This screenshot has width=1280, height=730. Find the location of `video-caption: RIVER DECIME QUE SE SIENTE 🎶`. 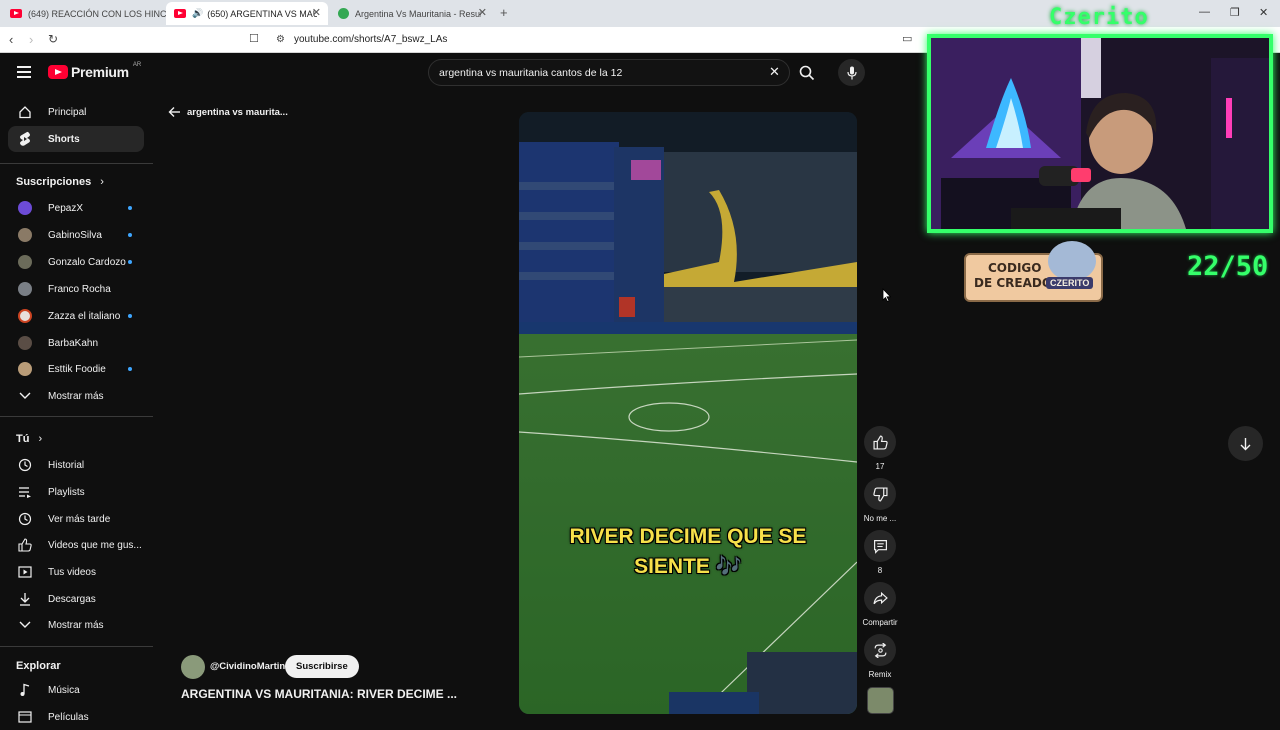

video-caption: RIVER DECIME QUE SE SIENTE 🎶 is located at coordinates (688, 551).